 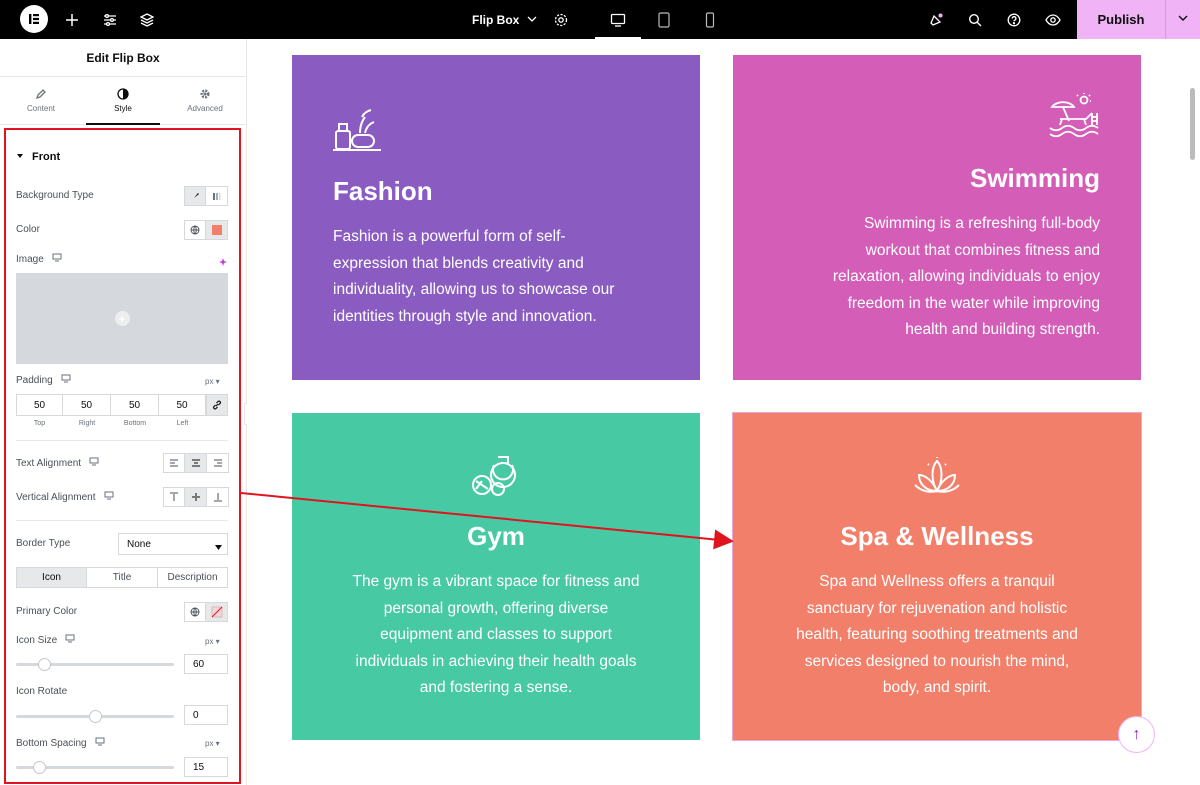 I want to click on scroll-to-top-button: ↑, so click(x=1136, y=734).